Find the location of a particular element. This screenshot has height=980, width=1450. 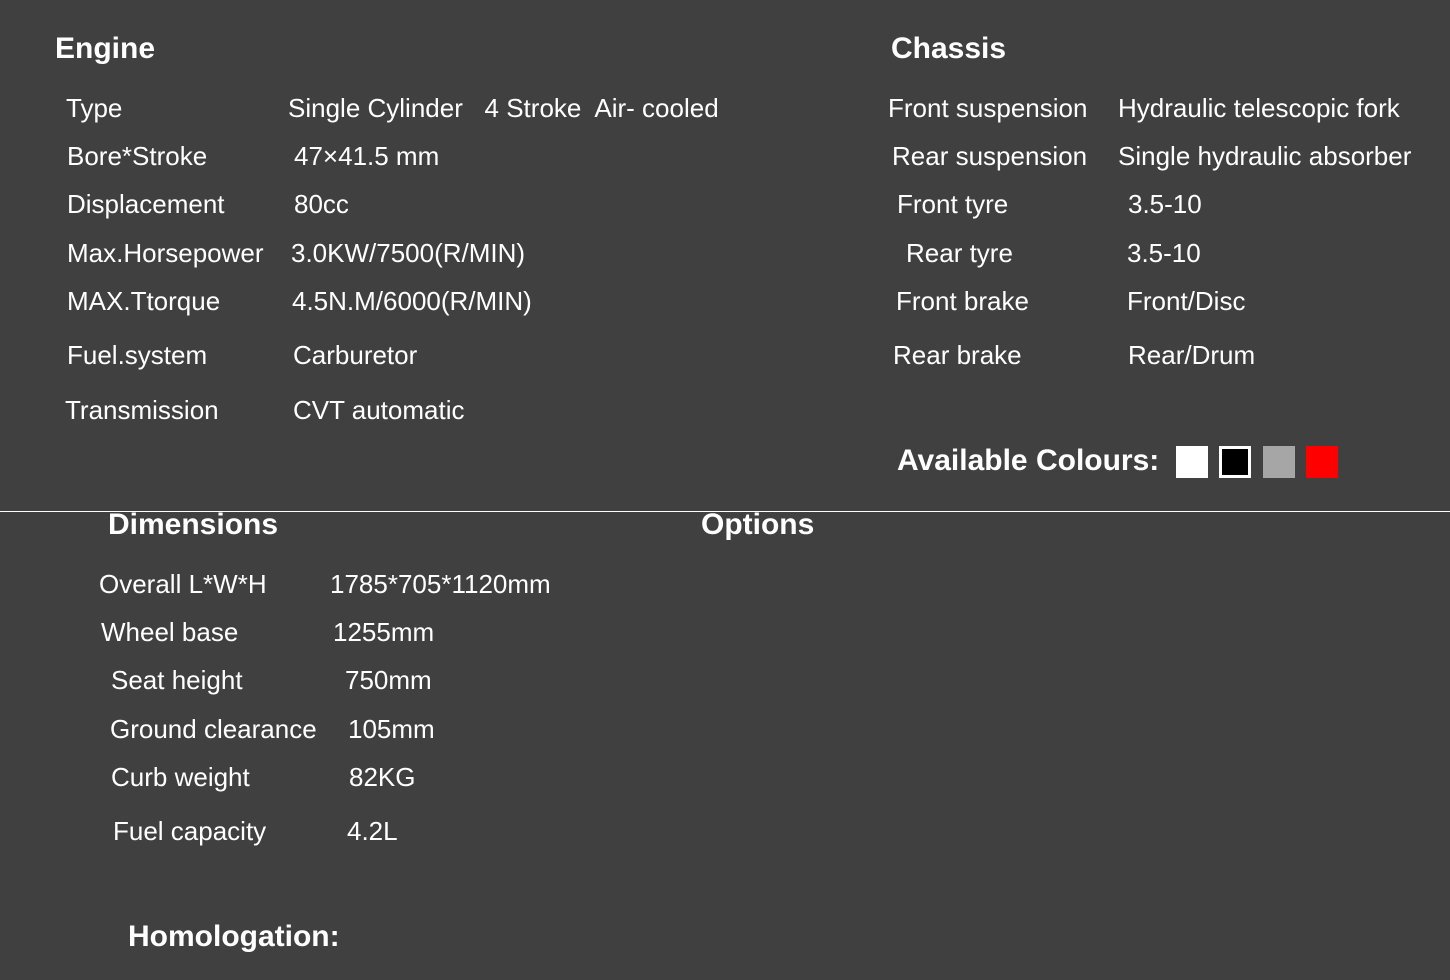

dimensions-fuel-capacity-value: 4.2L is located at coordinates (372, 831).